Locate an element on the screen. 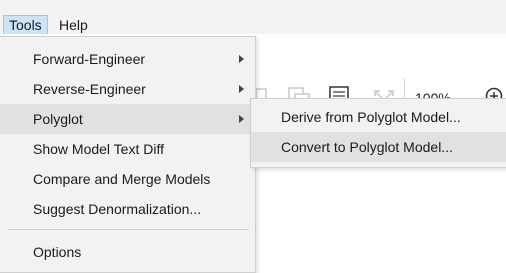  menu-item-label: Reverse-Engineer is located at coordinates (89, 89).